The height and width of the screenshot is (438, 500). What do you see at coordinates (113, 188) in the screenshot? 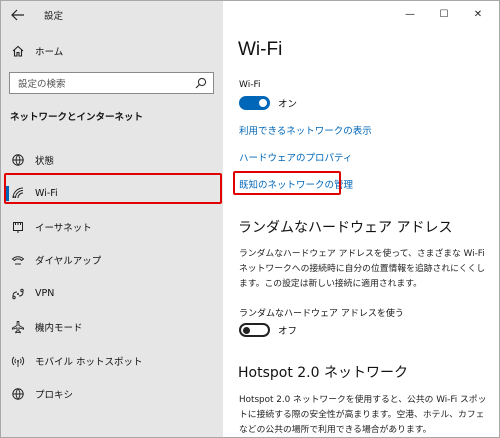
I see `wifi-highlight-annotation` at bounding box center [113, 188].